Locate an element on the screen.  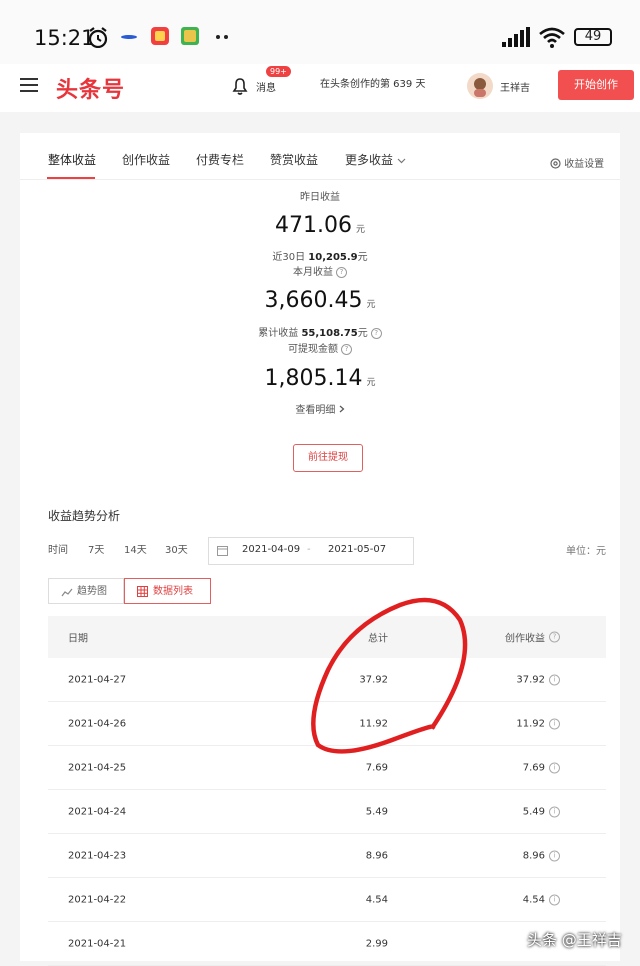
header-total: 总计 is located at coordinates (378, 639).